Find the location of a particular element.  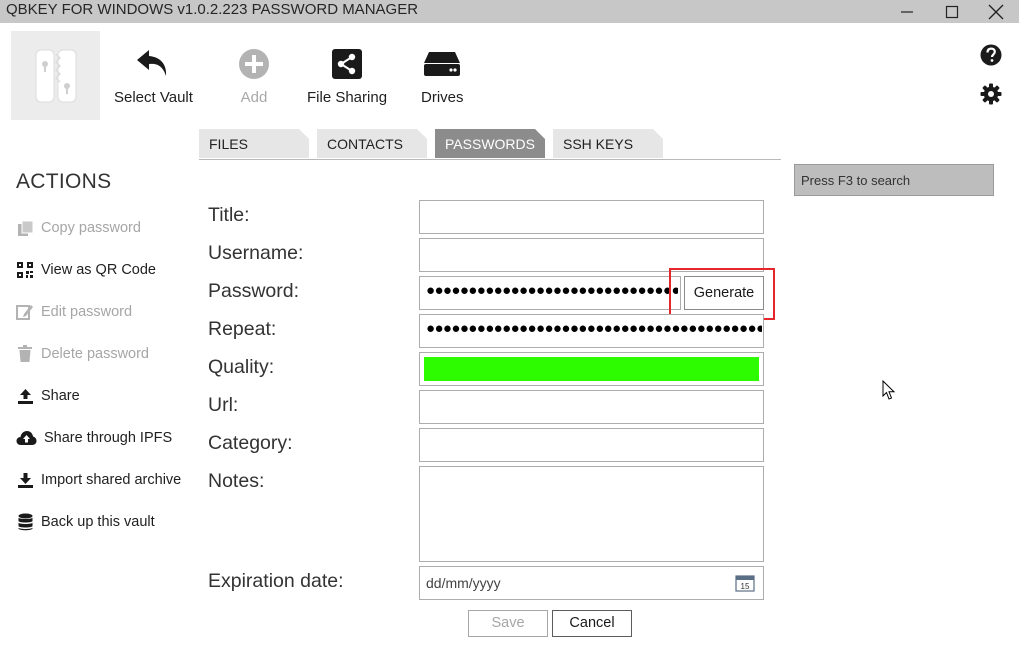

password-value: ●●●●●●●●●●●●●●●●●●●●●●●●●●●●●●●●●●●●●●●● is located at coordinates (552, 290).